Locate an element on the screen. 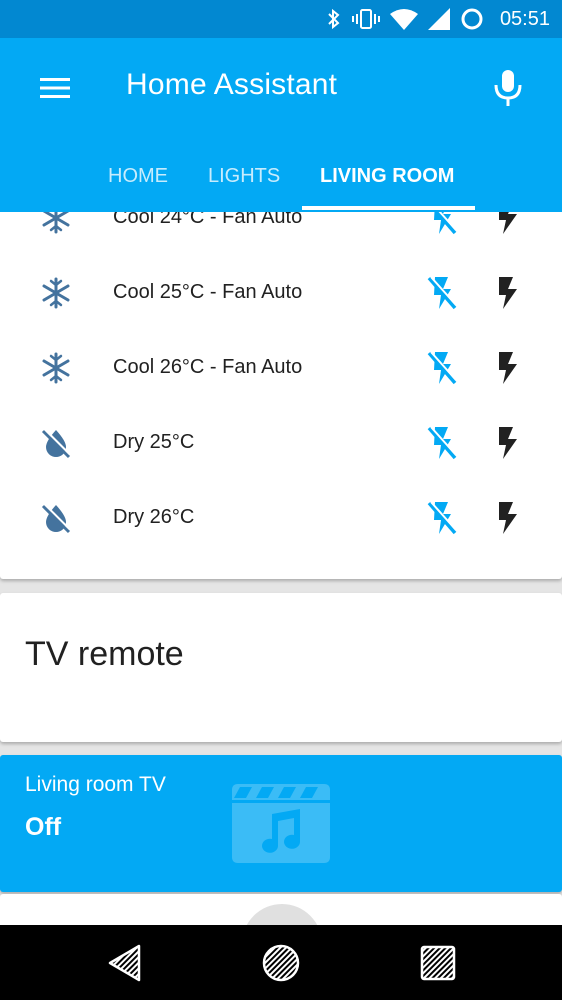 Image resolution: width=562 pixels, height=1000 pixels. scene-label: Dry 25°C is located at coordinates (154, 442).